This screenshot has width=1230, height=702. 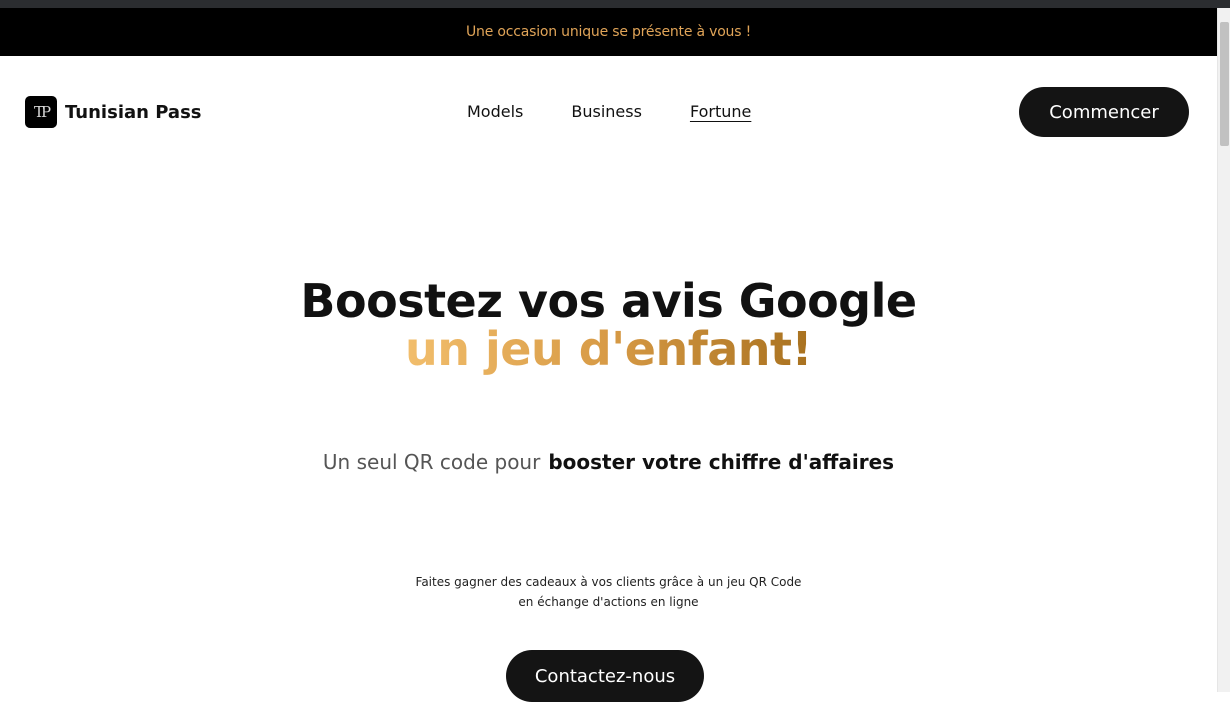 I want to click on announcement-bar: Une occasion unique se présente à vous !, so click(x=608, y=32).